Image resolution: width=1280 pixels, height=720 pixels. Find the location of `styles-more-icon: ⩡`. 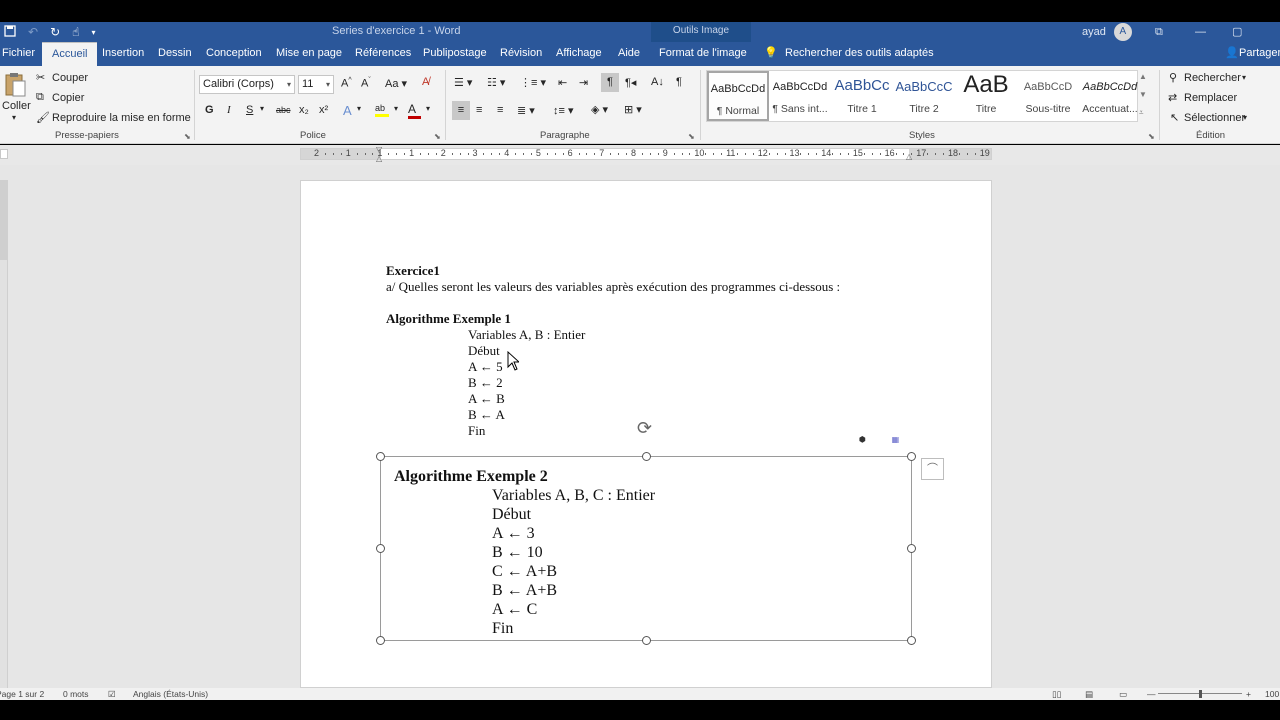

styles-more-icon: ⩡ is located at coordinates (1141, 113).